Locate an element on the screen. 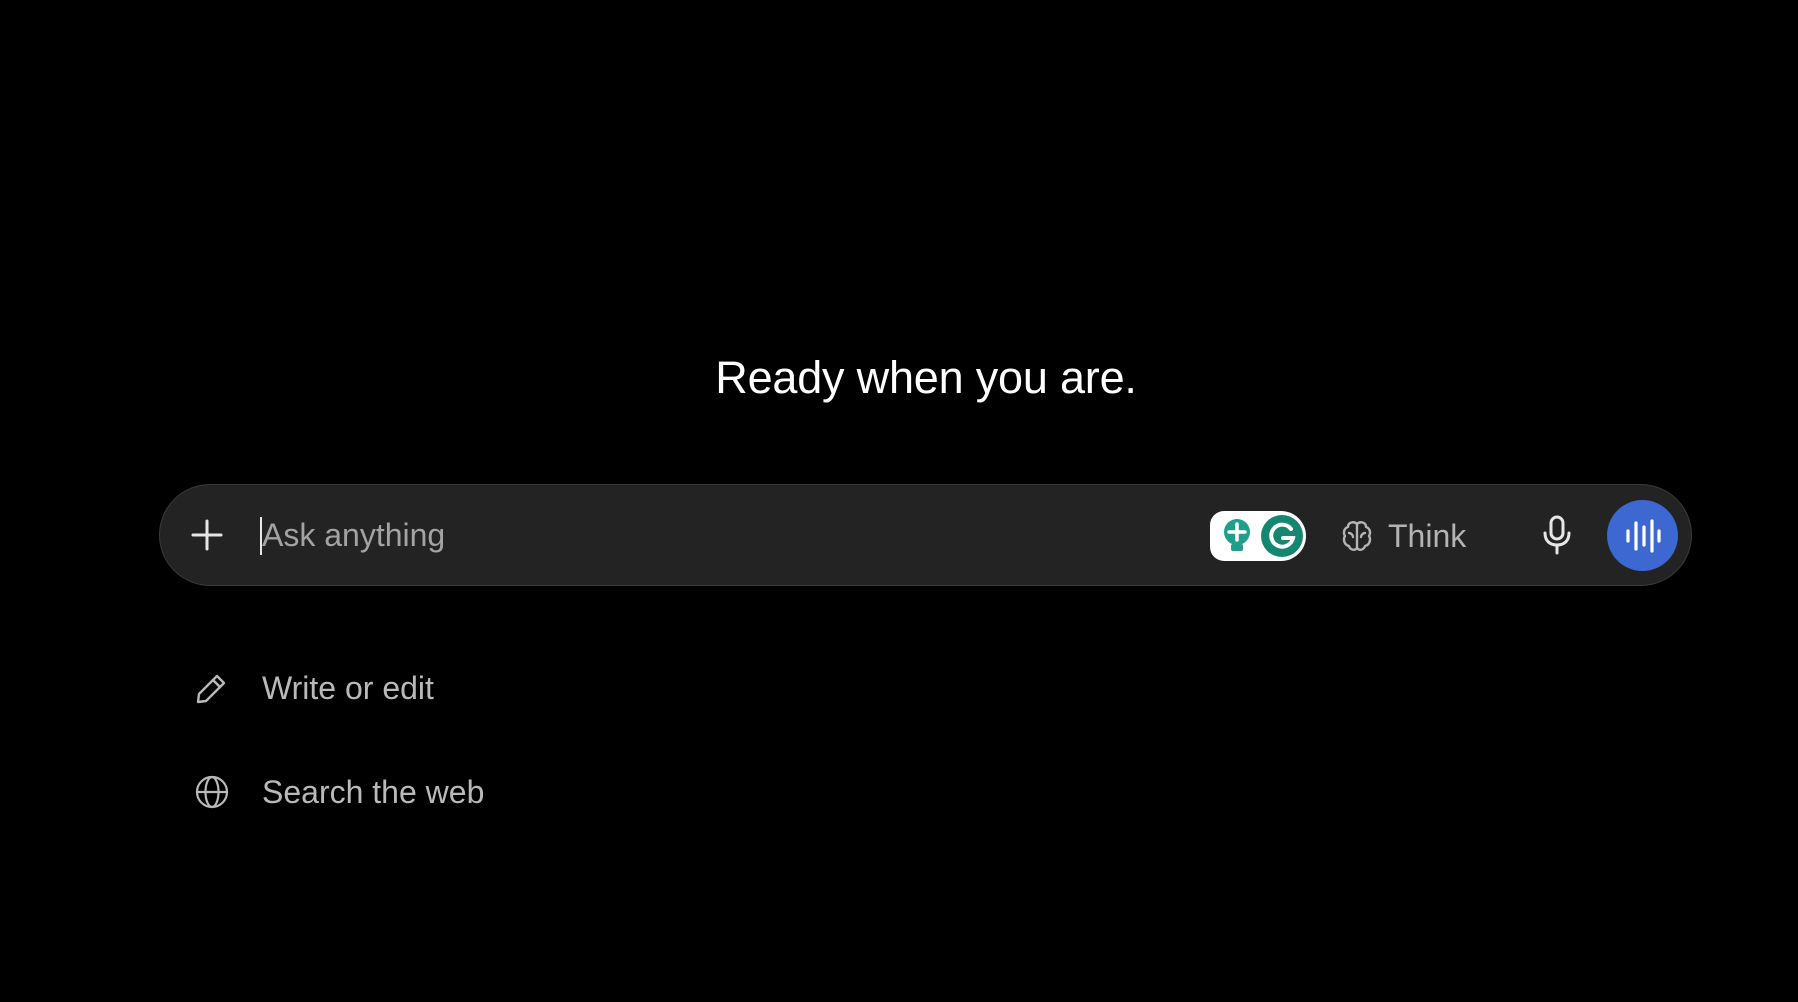  prompt-composer: Think is located at coordinates (925, 535).